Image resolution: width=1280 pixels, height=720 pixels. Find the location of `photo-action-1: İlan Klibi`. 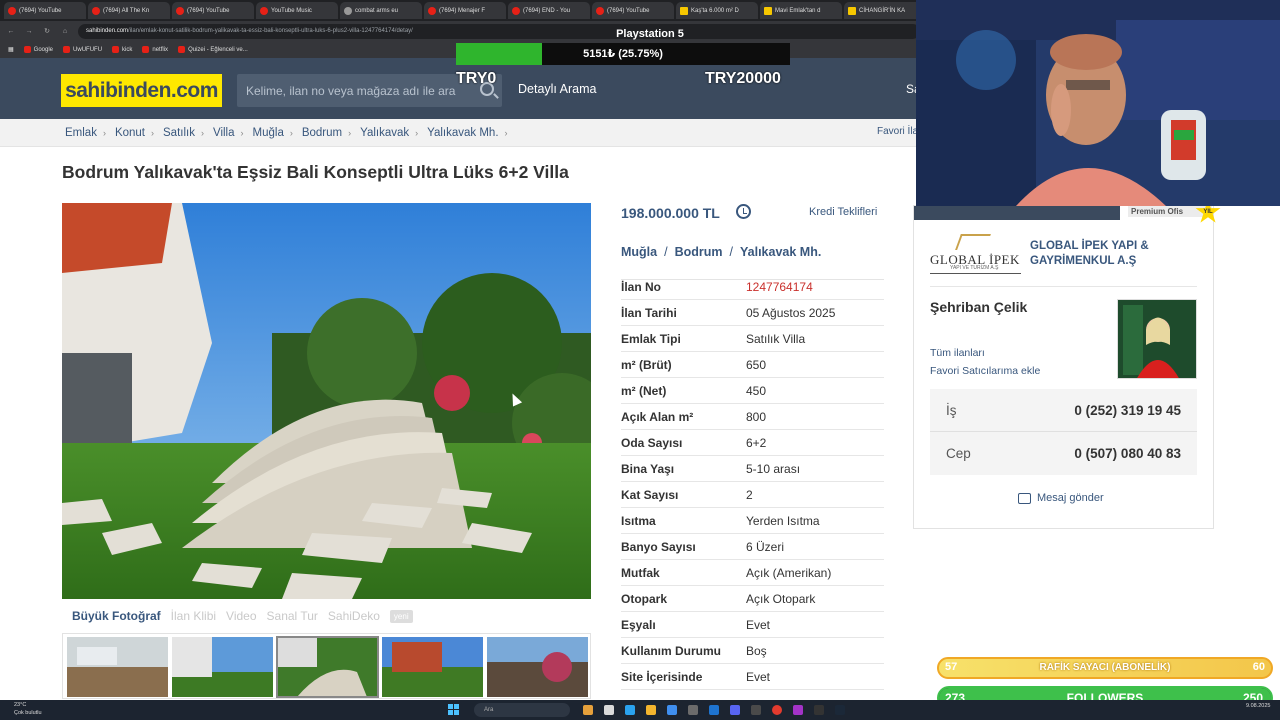

photo-action-1: İlan Klibi is located at coordinates (193, 616).